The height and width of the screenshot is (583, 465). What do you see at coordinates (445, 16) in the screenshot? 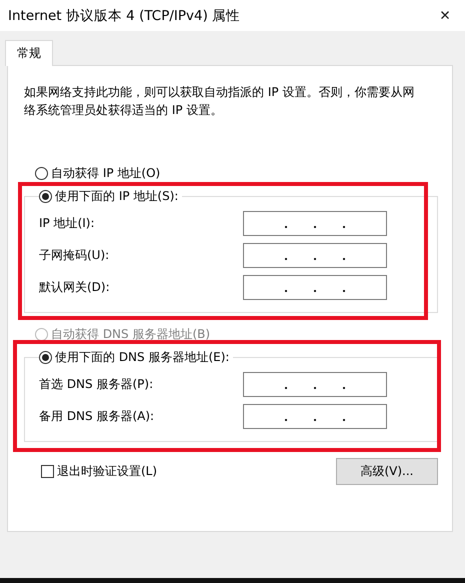
I see `close-button: ✕` at bounding box center [445, 16].